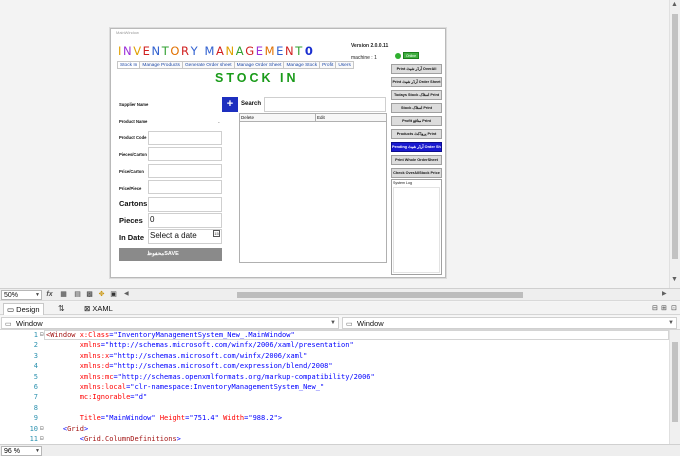  Describe the element at coordinates (170, 323) in the screenshot. I see `element-scope-select: ▭ Window ▼` at that location.